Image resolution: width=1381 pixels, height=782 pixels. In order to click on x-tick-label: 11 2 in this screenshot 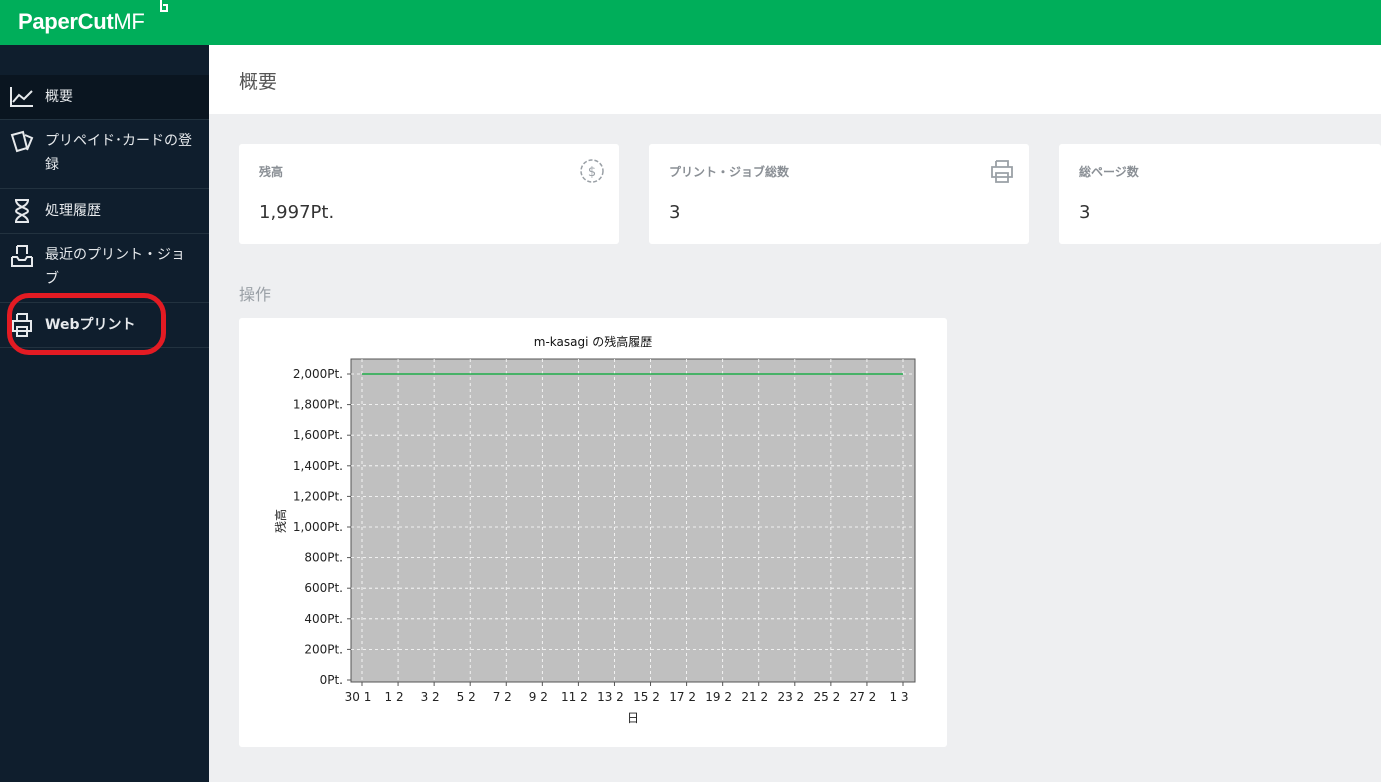, I will do `click(574, 697)`.